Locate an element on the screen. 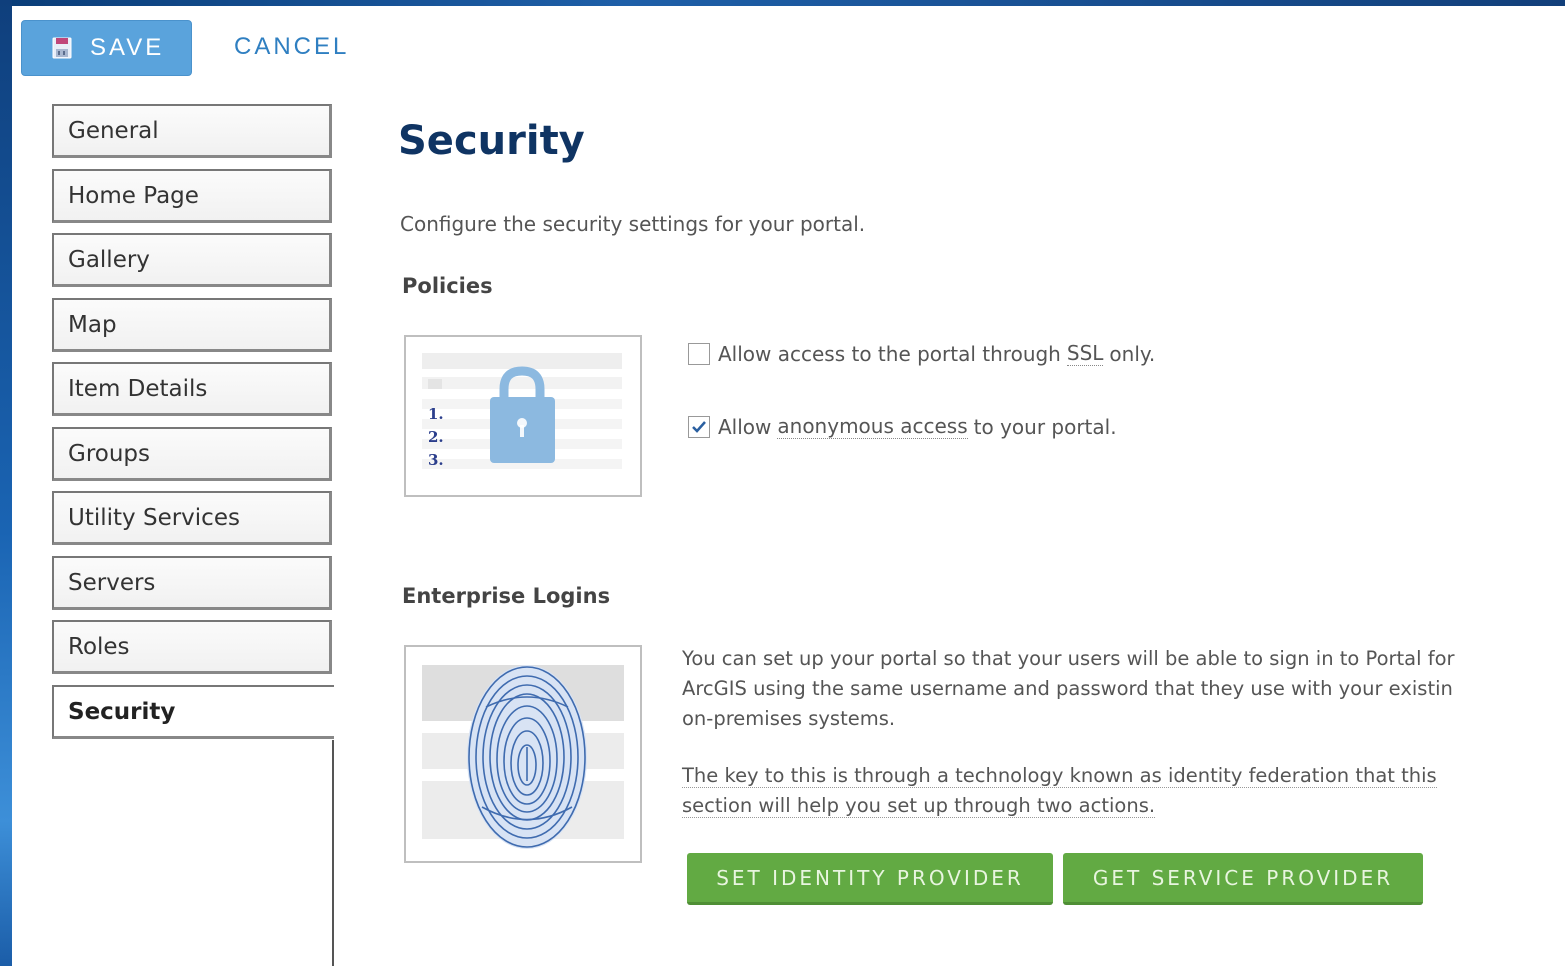 The width and height of the screenshot is (1565, 966). anonymous-option-text-before: Allow is located at coordinates (745, 426).